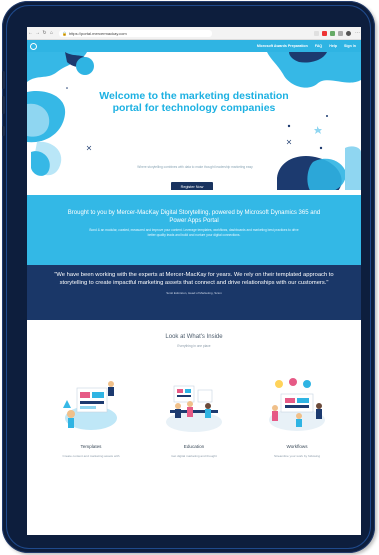 This screenshot has height=555, width=379. I want to click on refresh-icon: ↻, so click(44, 33).